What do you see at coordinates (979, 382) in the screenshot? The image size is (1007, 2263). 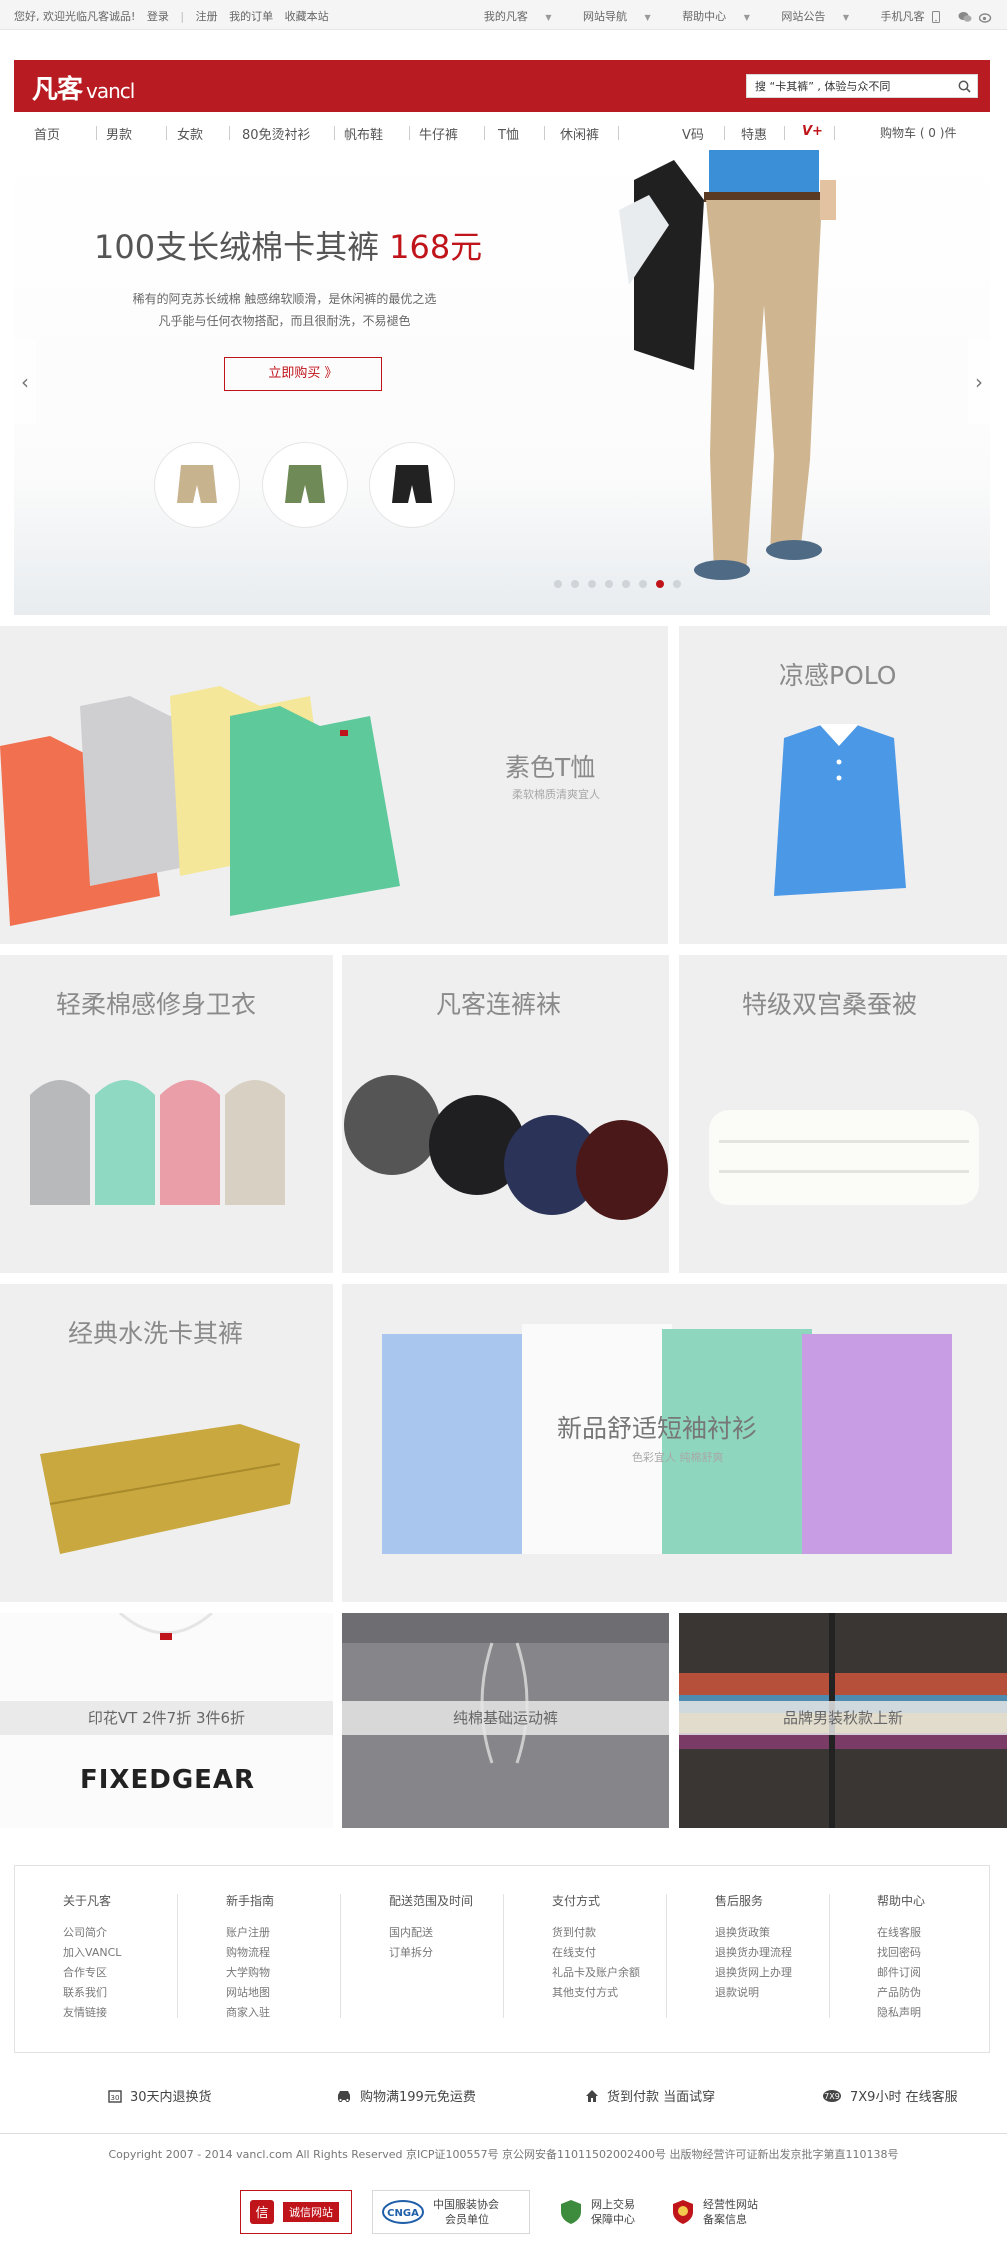 I see `hero-next-button: ›` at bounding box center [979, 382].